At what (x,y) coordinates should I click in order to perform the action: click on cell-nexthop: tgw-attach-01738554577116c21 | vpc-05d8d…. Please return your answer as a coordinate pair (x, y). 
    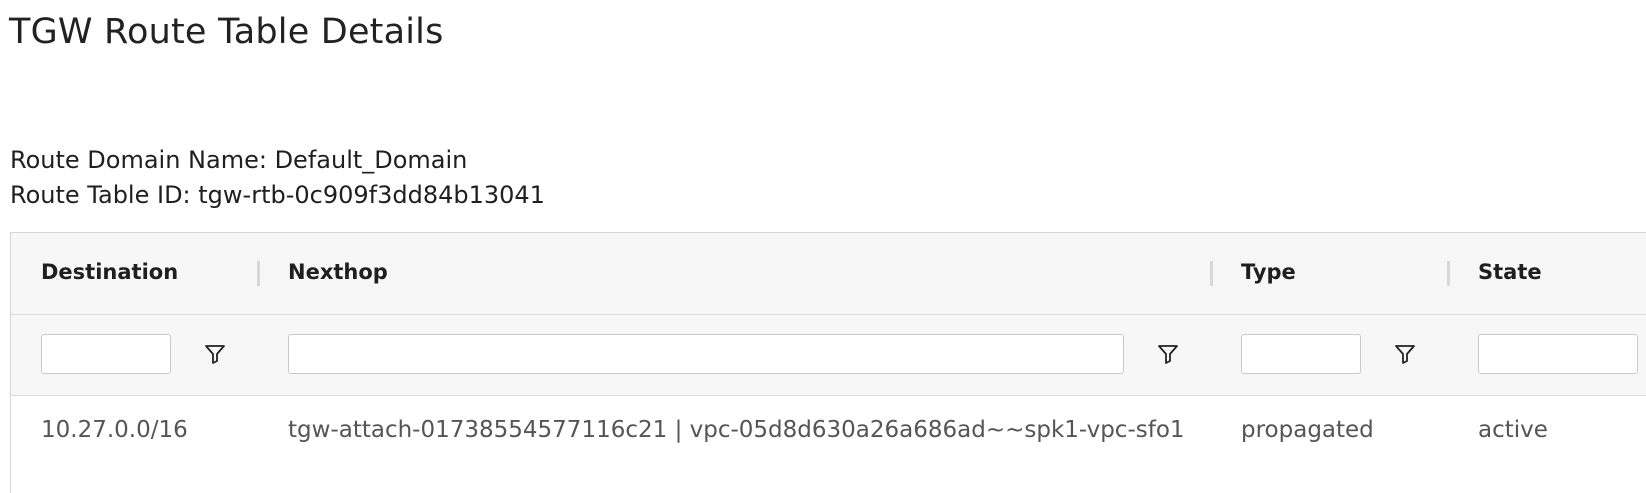
    Looking at the image, I should click on (736, 430).